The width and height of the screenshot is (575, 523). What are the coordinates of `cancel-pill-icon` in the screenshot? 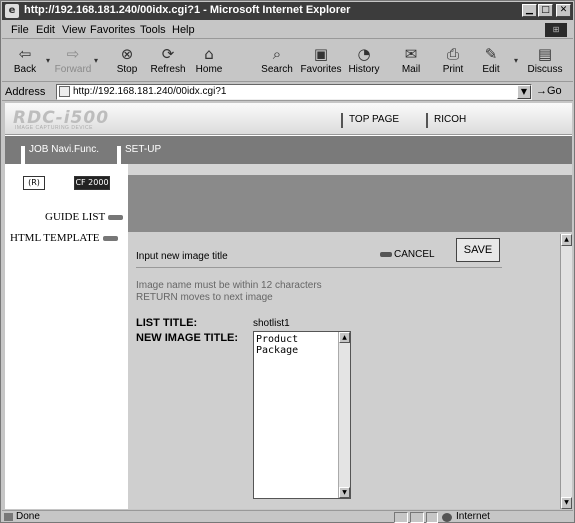 It's located at (386, 254).